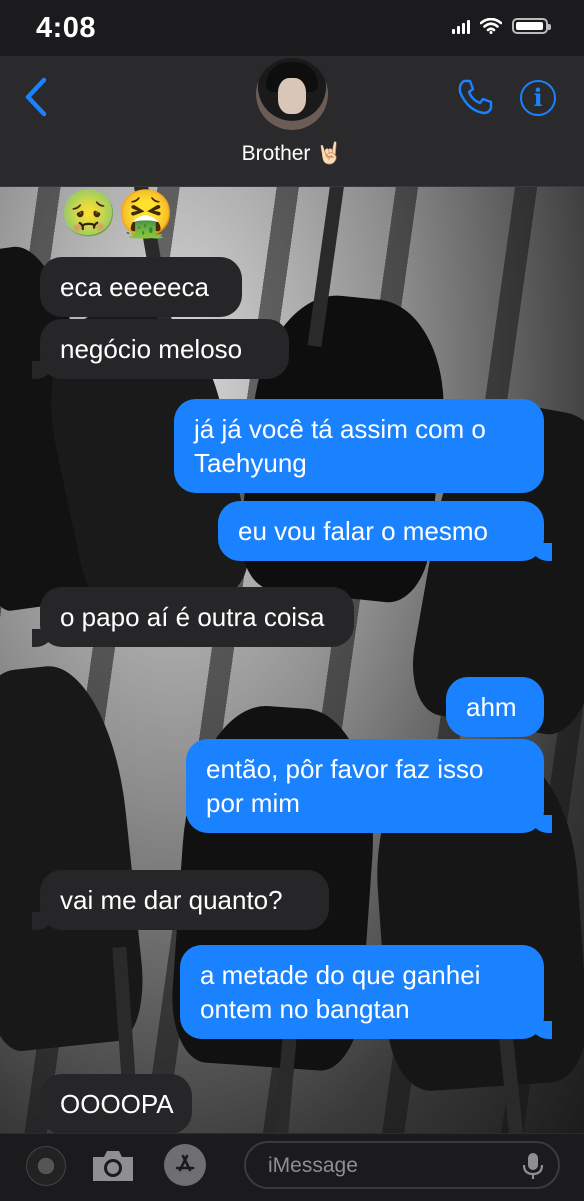  I want to click on battery-icon, so click(531, 26).